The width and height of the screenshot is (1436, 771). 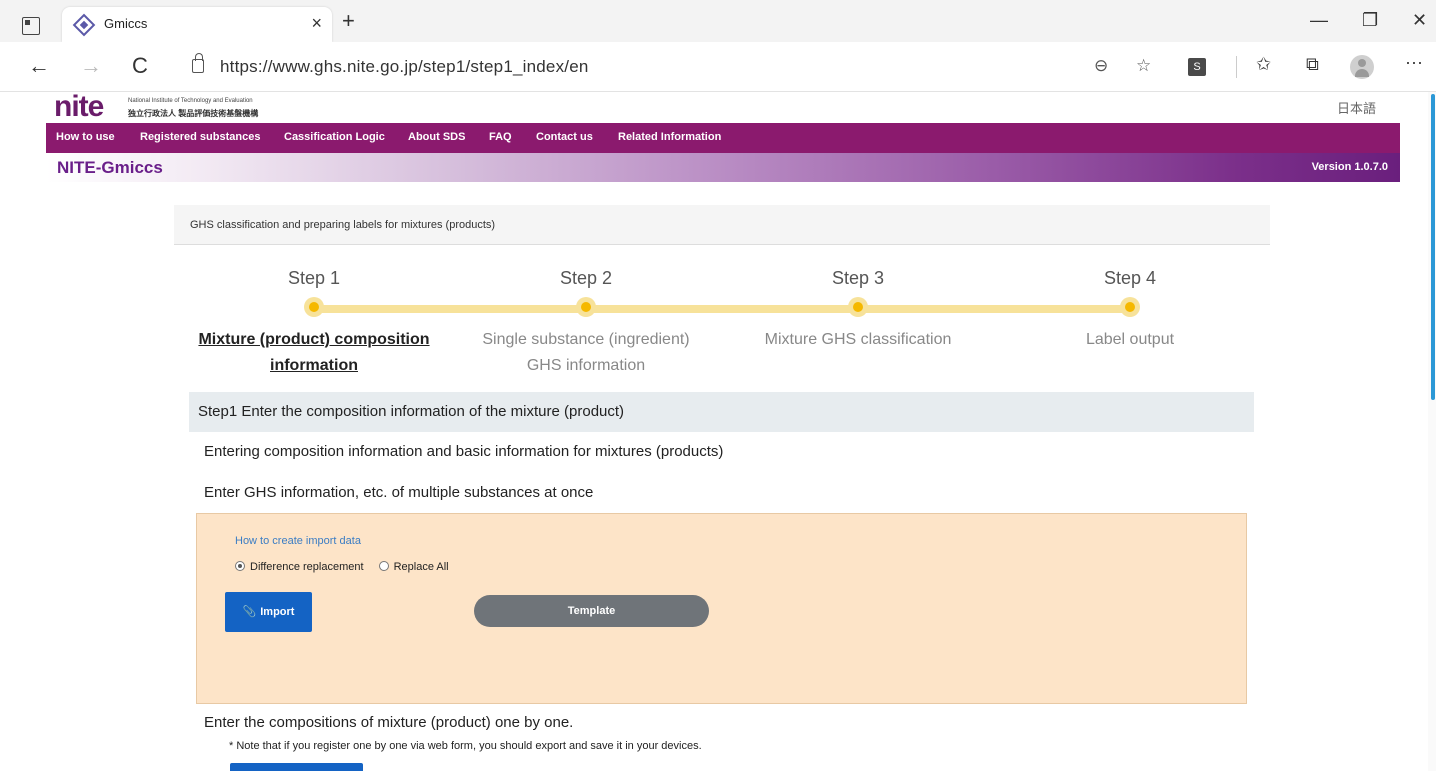 I want to click on logo-japanese-name: 独立行政法人 製品評価技術基盤機構, so click(x=193, y=113).